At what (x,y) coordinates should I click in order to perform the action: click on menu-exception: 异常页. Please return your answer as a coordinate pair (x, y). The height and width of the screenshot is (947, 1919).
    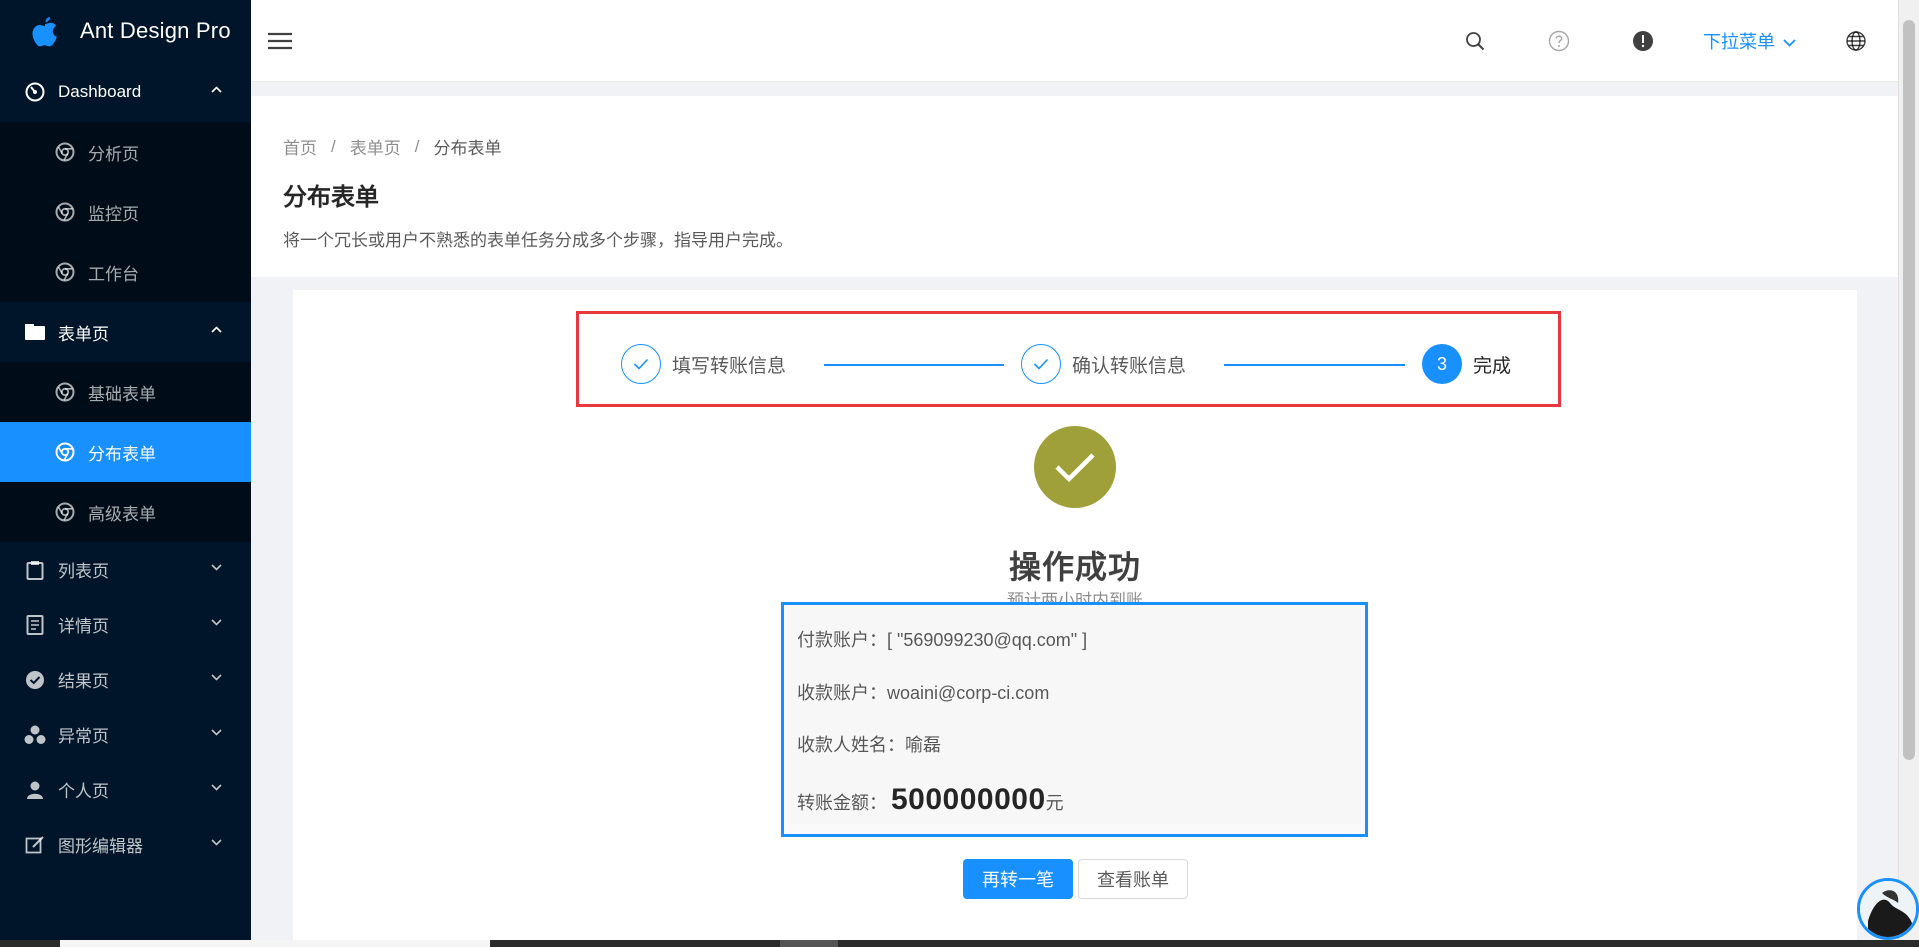
    Looking at the image, I should click on (125, 734).